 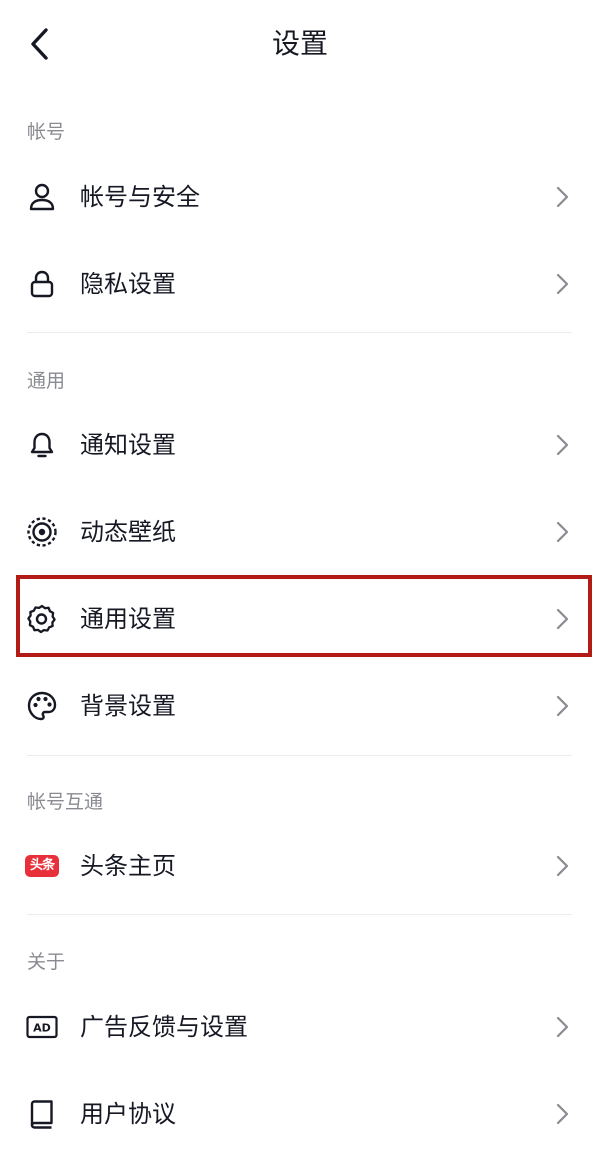 I want to click on section-label-general: 通用, so click(x=46, y=381).